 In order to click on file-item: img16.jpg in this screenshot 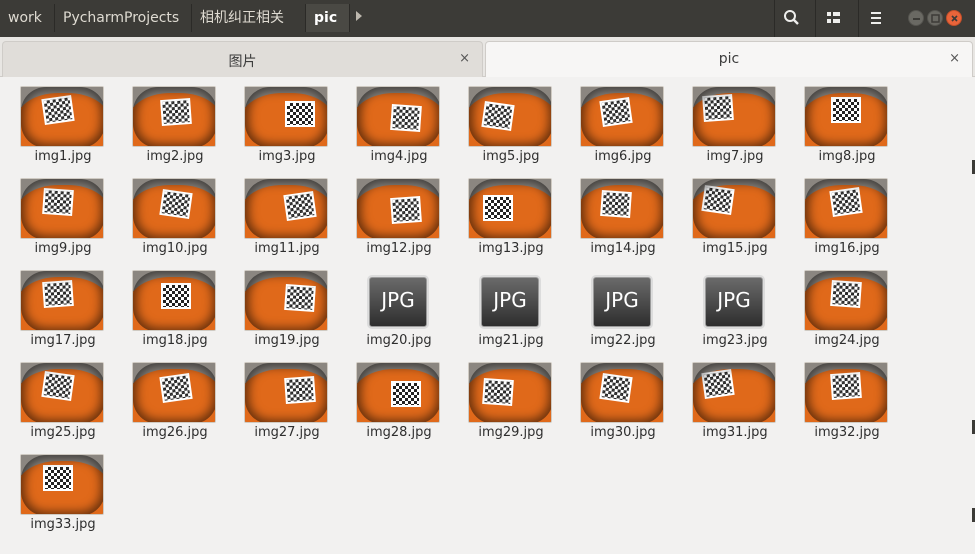, I will do `click(847, 222)`.